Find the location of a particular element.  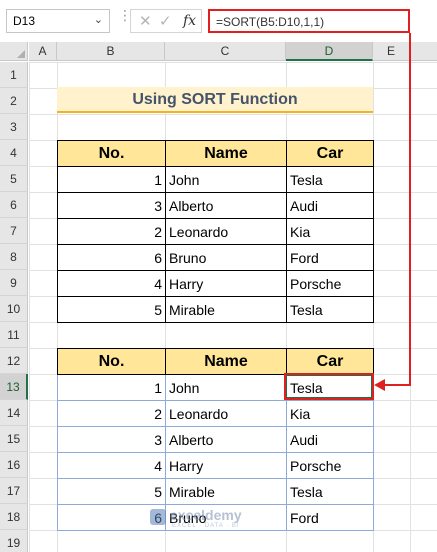

formula-bar: D13 ⌄ ⋮ ✕ ✓ fx =SORT(B5:D10,1,1) is located at coordinates (218, 21).